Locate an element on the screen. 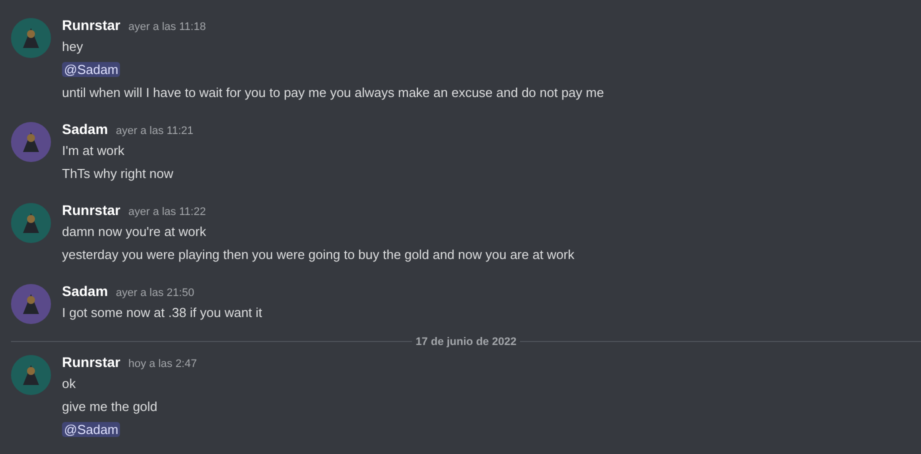 The image size is (921, 454). message-text: I'm at work is located at coordinates (93, 150).